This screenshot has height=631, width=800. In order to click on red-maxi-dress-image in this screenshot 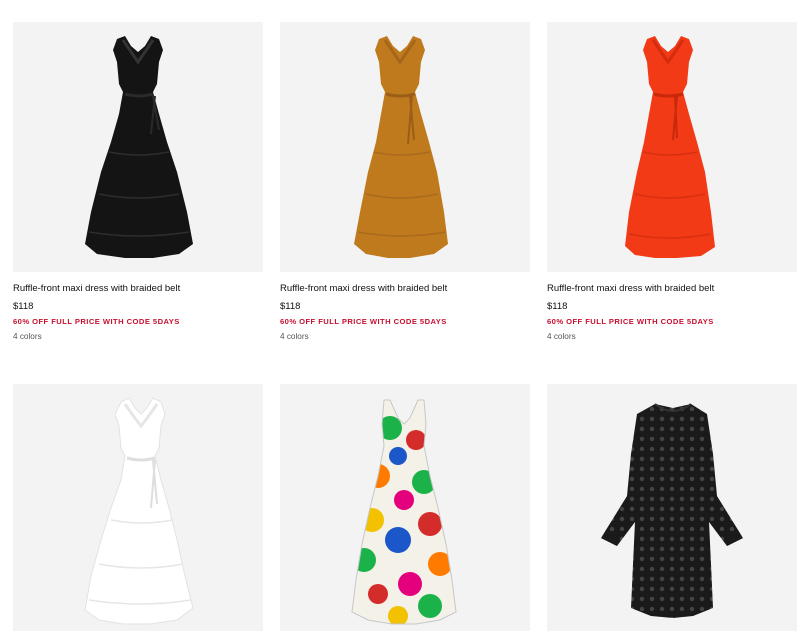, I will do `click(670, 147)`.